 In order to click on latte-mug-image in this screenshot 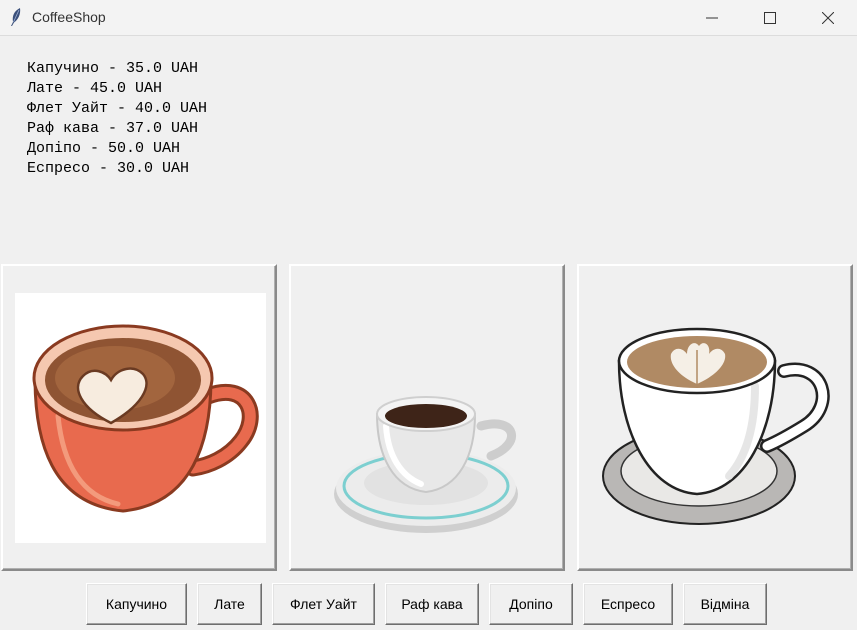, I will do `click(140, 418)`.